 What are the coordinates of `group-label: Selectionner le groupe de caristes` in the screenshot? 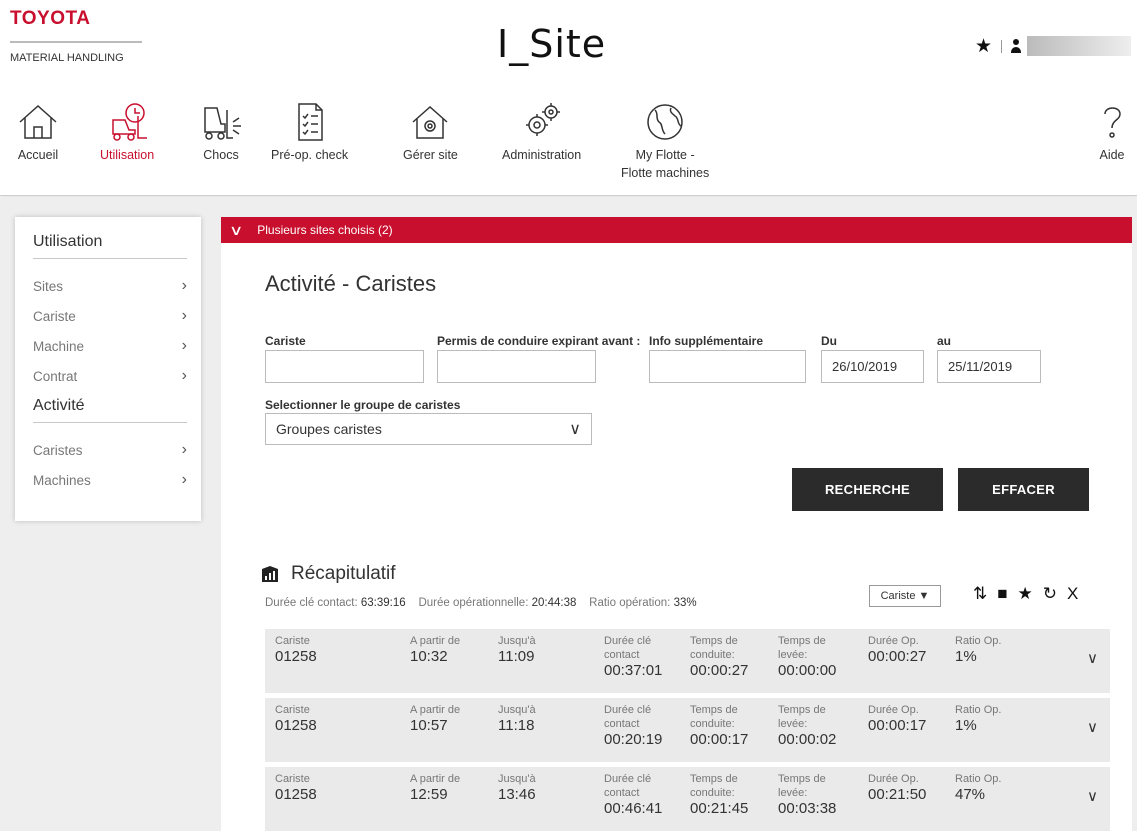 It's located at (363, 405).